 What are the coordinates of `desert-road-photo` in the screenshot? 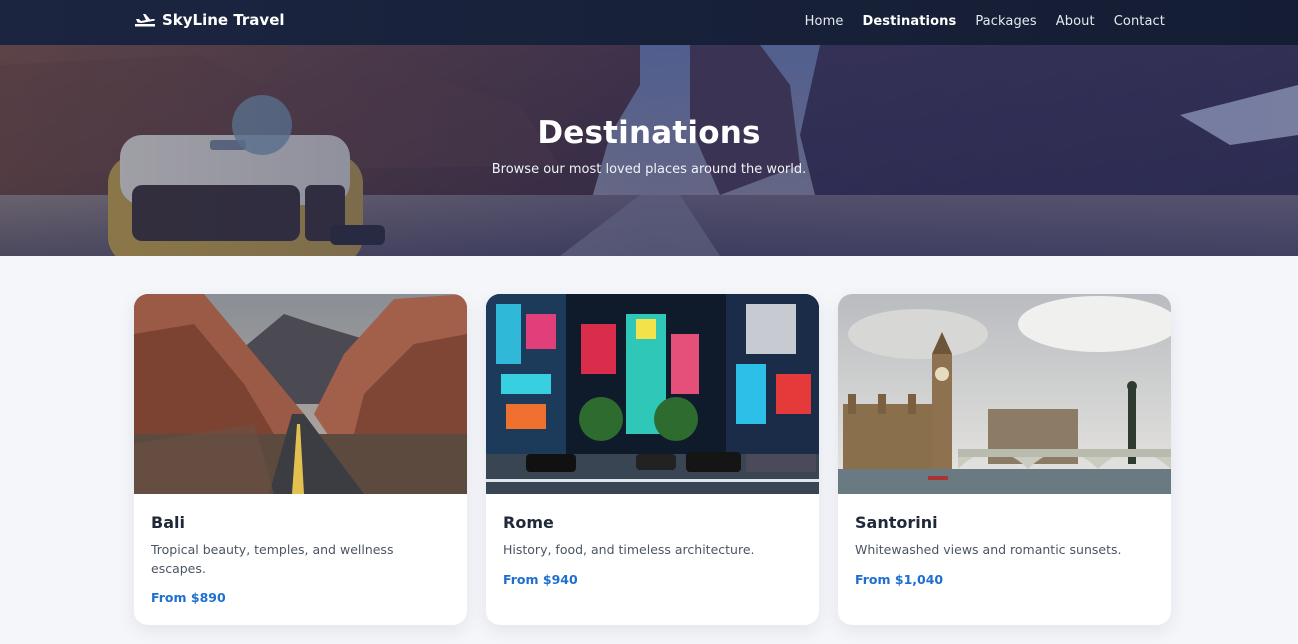 It's located at (300, 394).